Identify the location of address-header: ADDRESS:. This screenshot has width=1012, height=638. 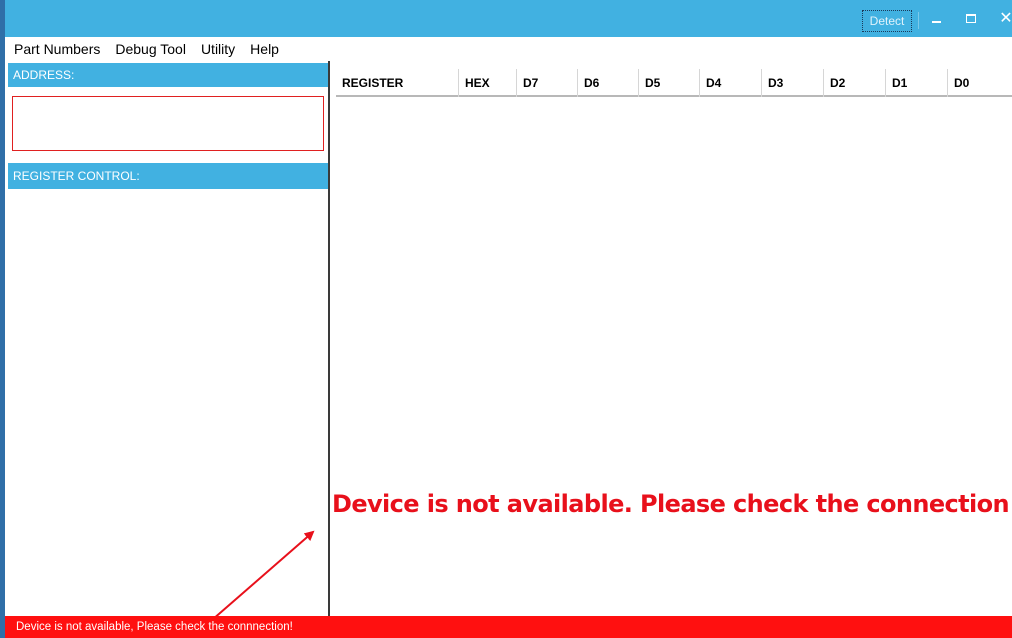
(168, 75).